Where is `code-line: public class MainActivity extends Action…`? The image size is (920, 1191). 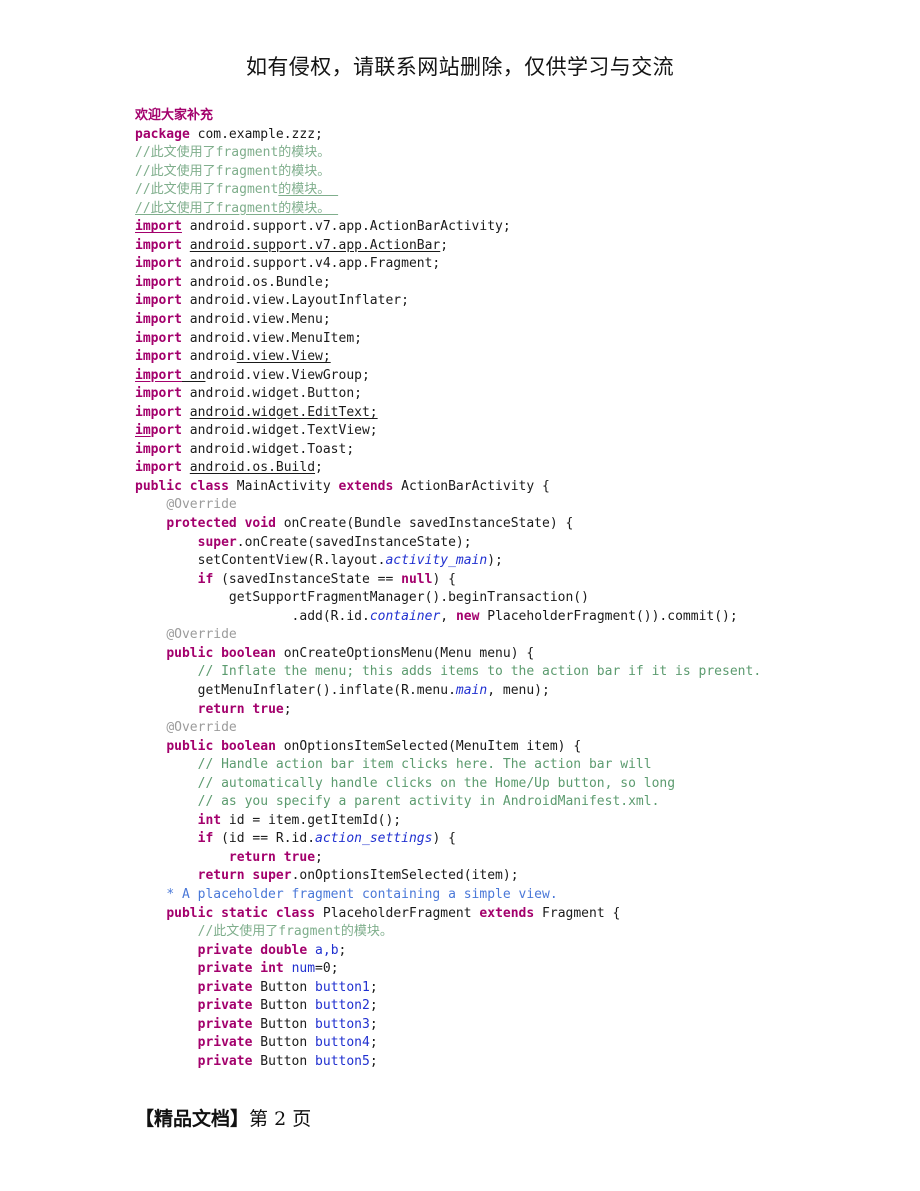
code-line: public class MainActivity extends Action… is located at coordinates (515, 487).